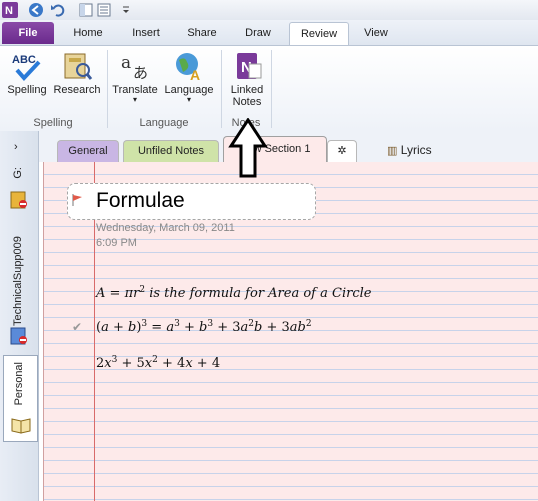 This screenshot has height=501, width=538. What do you see at coordinates (158, 364) in the screenshot?
I see `formula-polynomial: 2x3 + 5x2 + 4x + 4` at bounding box center [158, 364].